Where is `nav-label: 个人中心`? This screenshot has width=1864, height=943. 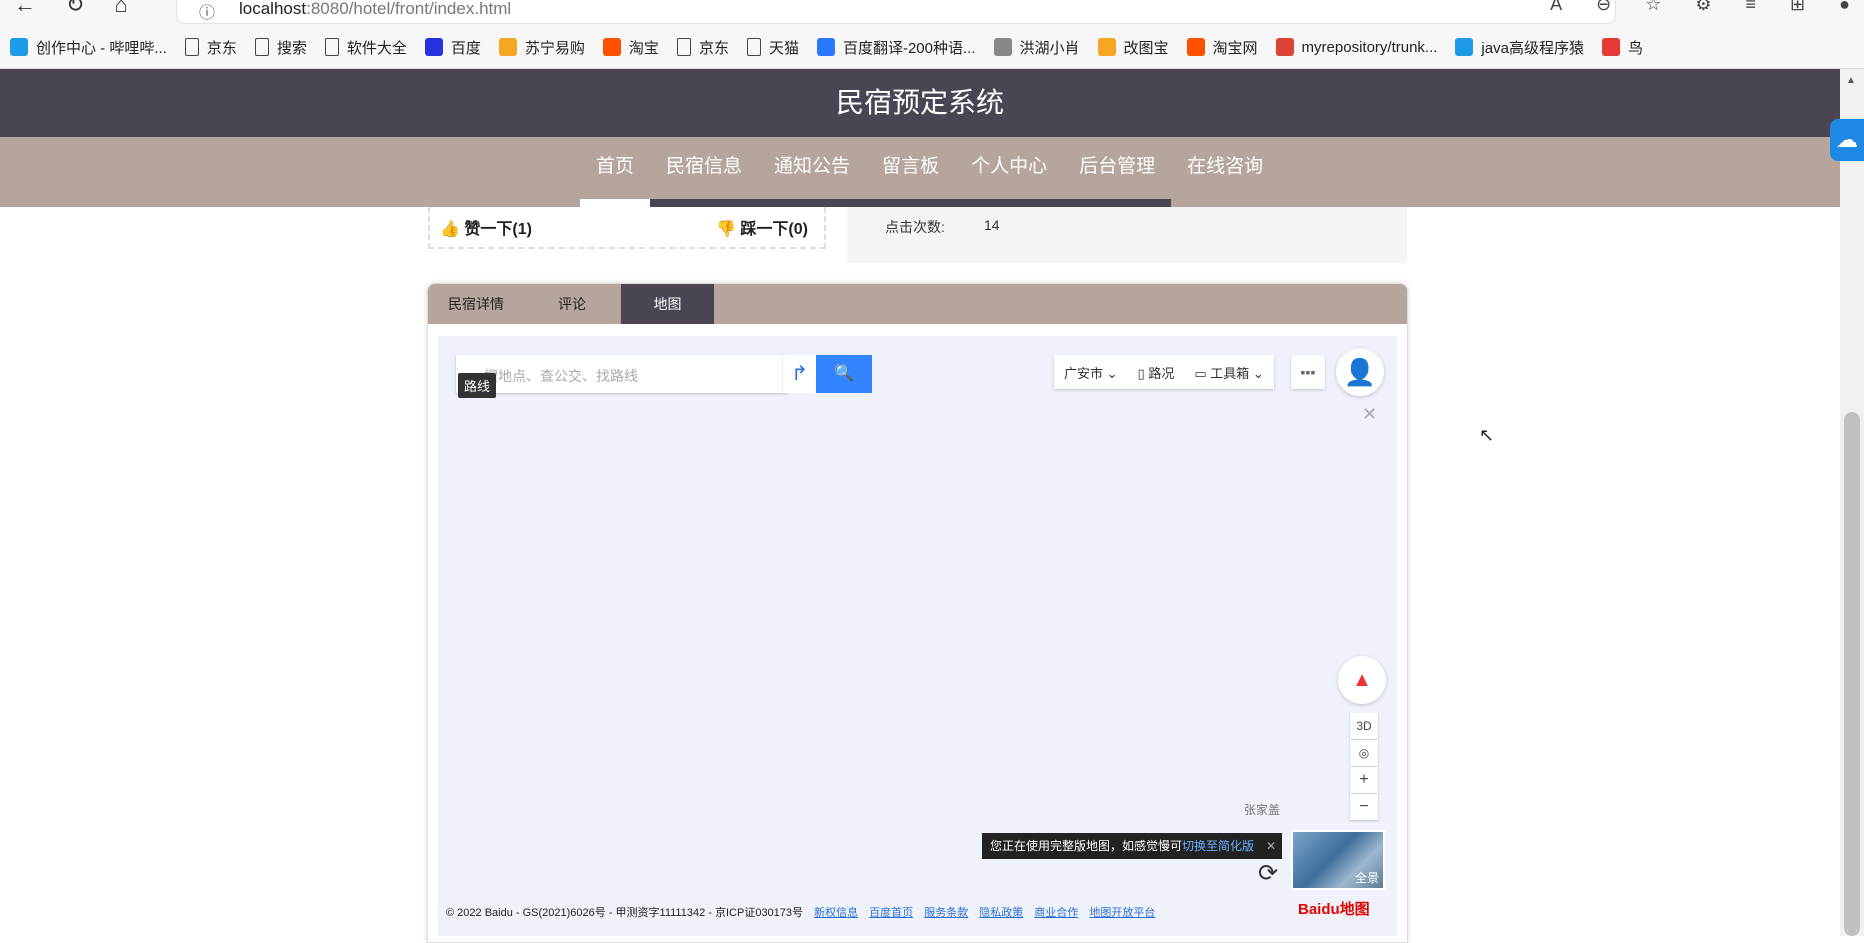
nav-label: 个人中心 is located at coordinates (1009, 166).